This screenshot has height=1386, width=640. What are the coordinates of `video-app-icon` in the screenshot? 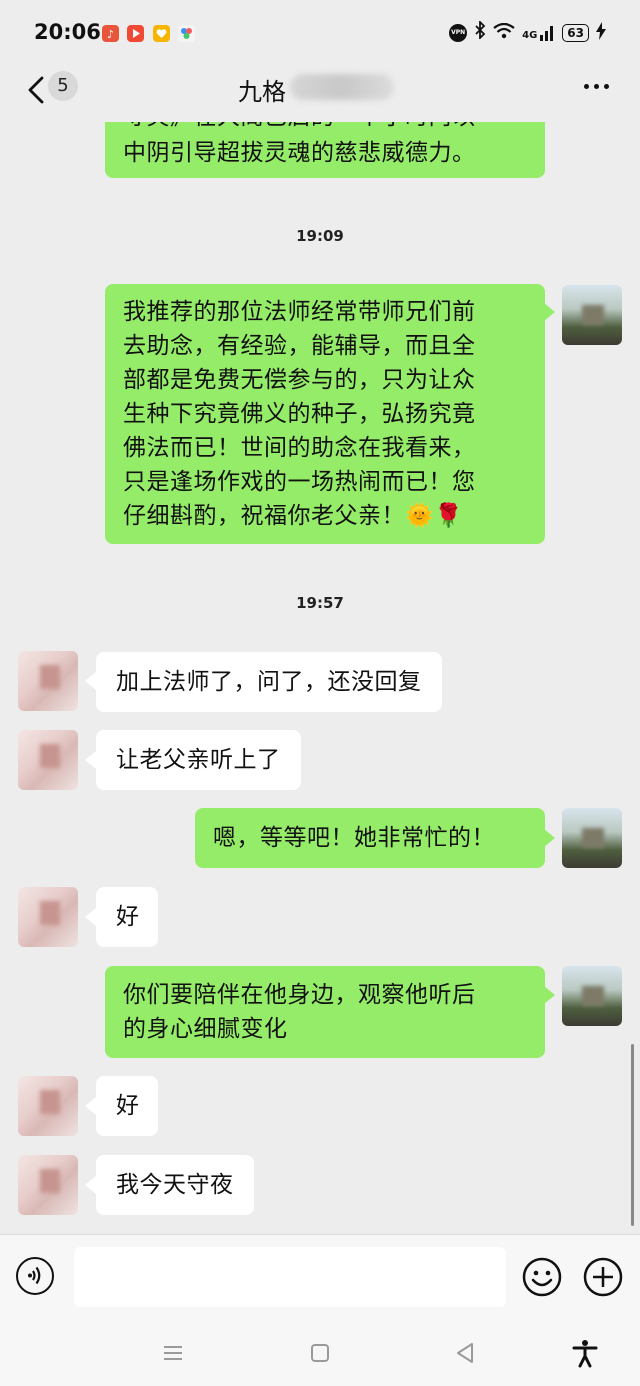 It's located at (135, 33).